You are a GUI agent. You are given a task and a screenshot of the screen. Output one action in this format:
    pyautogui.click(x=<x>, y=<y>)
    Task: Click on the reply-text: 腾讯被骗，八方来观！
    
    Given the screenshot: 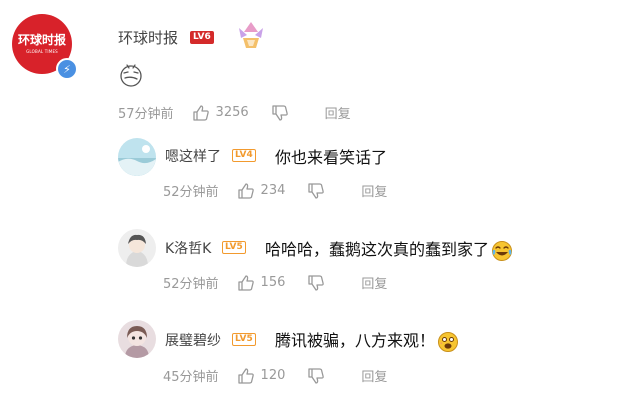 What is the action you would take?
    pyautogui.click(x=367, y=340)
    